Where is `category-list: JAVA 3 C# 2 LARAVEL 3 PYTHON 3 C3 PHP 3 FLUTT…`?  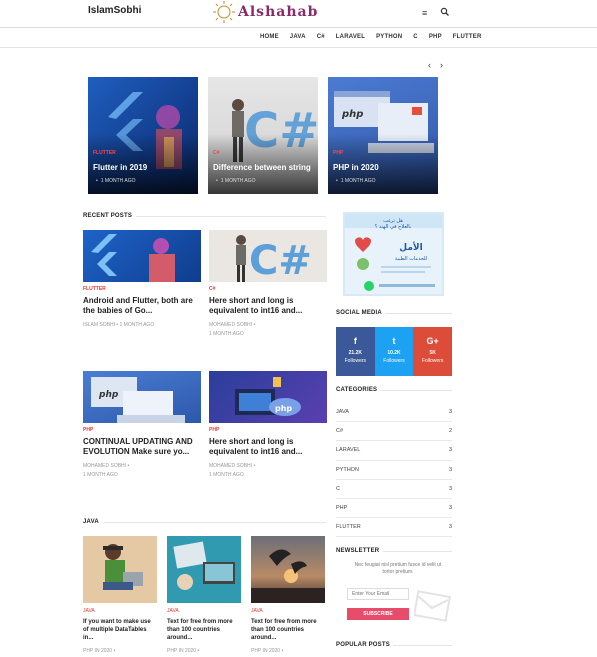 category-list: JAVA 3 C# 2 LARAVEL 3 PYTHON 3 C3 PHP 3 FLUTT… is located at coordinates (394, 470).